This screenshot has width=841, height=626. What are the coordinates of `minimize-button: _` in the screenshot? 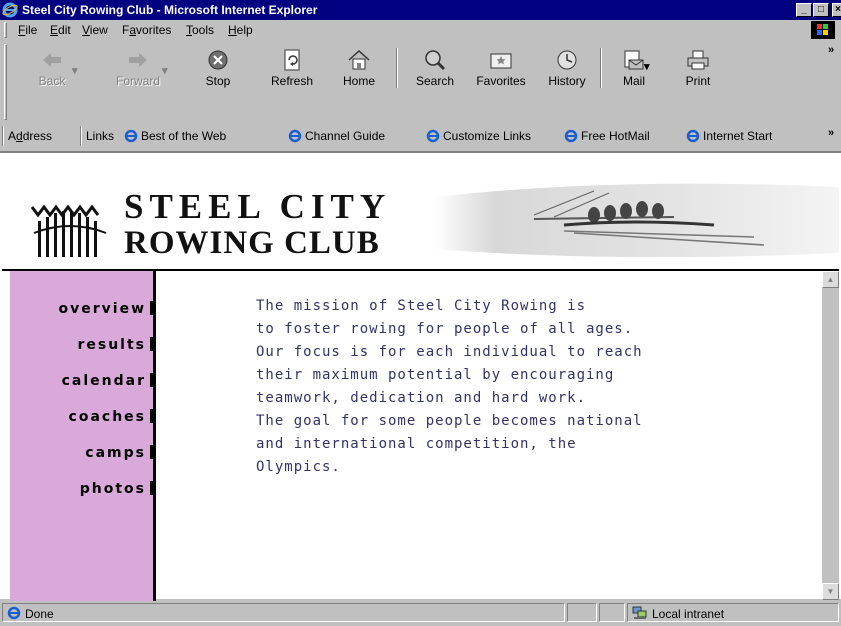 It's located at (804, 10).